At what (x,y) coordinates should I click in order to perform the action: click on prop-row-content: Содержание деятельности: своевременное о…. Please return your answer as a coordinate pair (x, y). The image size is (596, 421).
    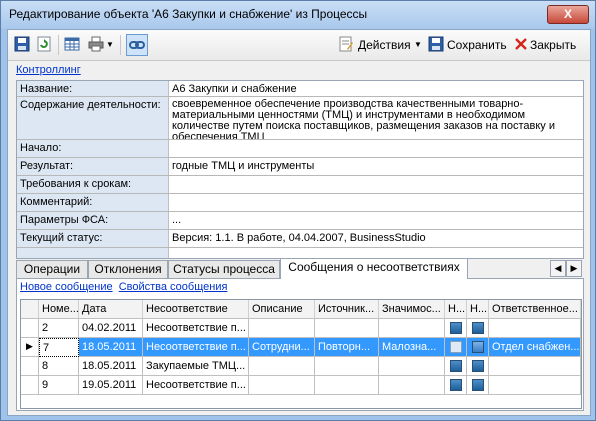
    Looking at the image, I should click on (300, 118).